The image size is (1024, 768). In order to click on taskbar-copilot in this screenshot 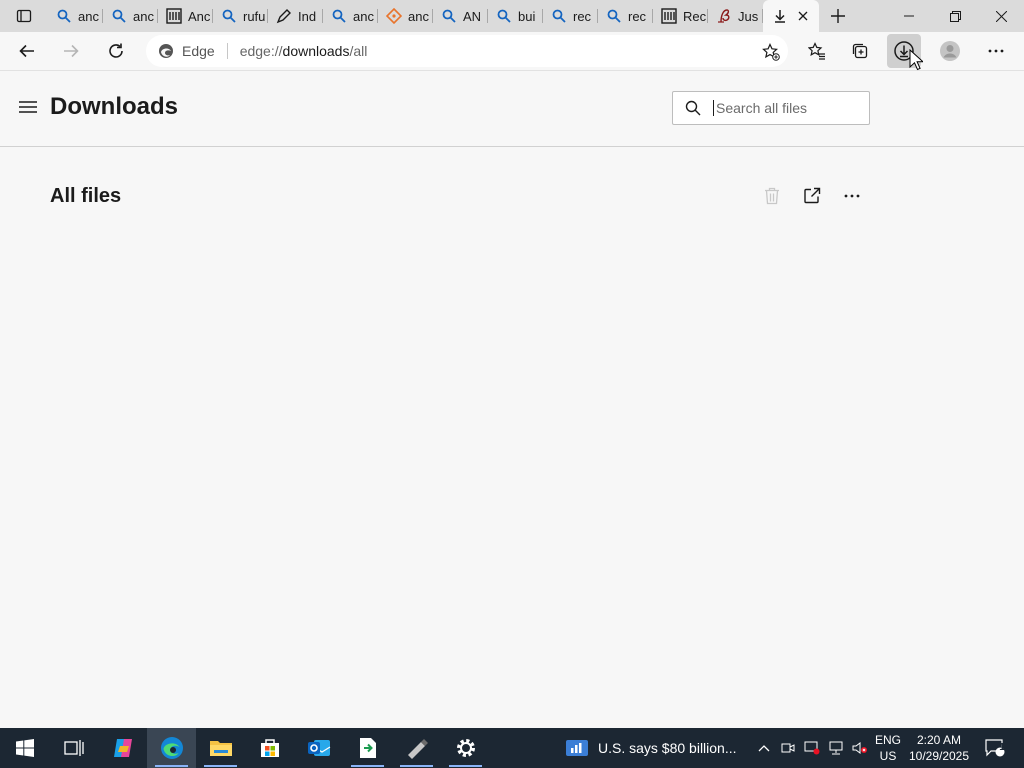, I will do `click(122, 748)`.